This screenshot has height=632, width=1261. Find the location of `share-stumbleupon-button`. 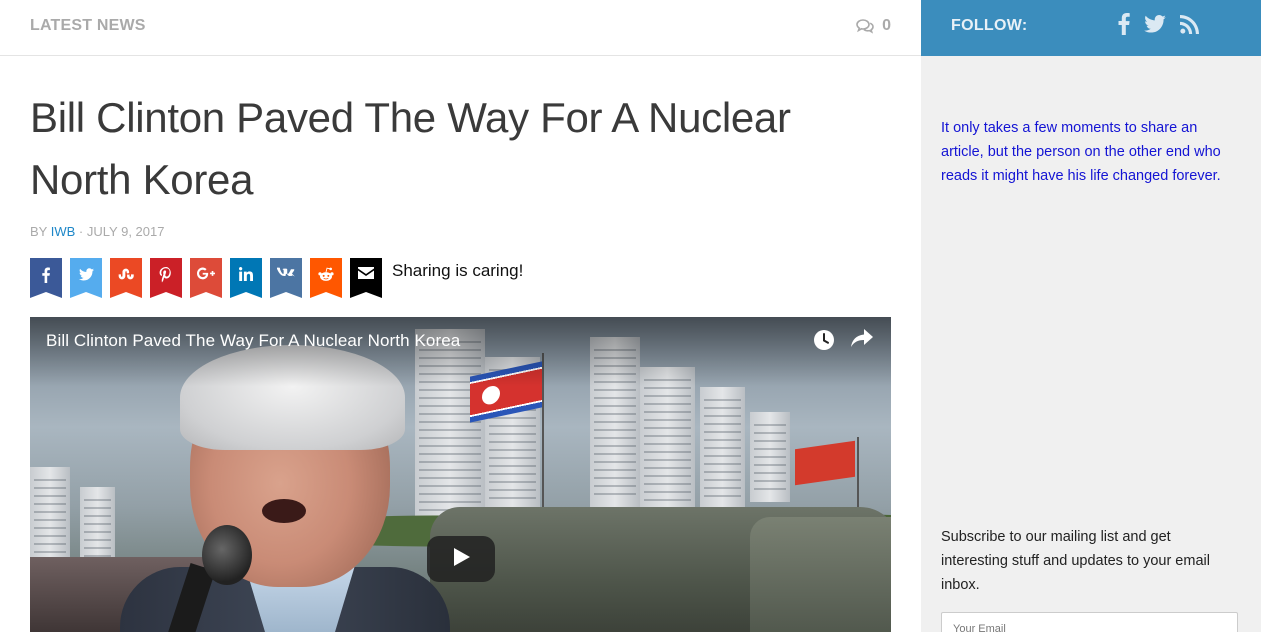

share-stumbleupon-button is located at coordinates (126, 278).